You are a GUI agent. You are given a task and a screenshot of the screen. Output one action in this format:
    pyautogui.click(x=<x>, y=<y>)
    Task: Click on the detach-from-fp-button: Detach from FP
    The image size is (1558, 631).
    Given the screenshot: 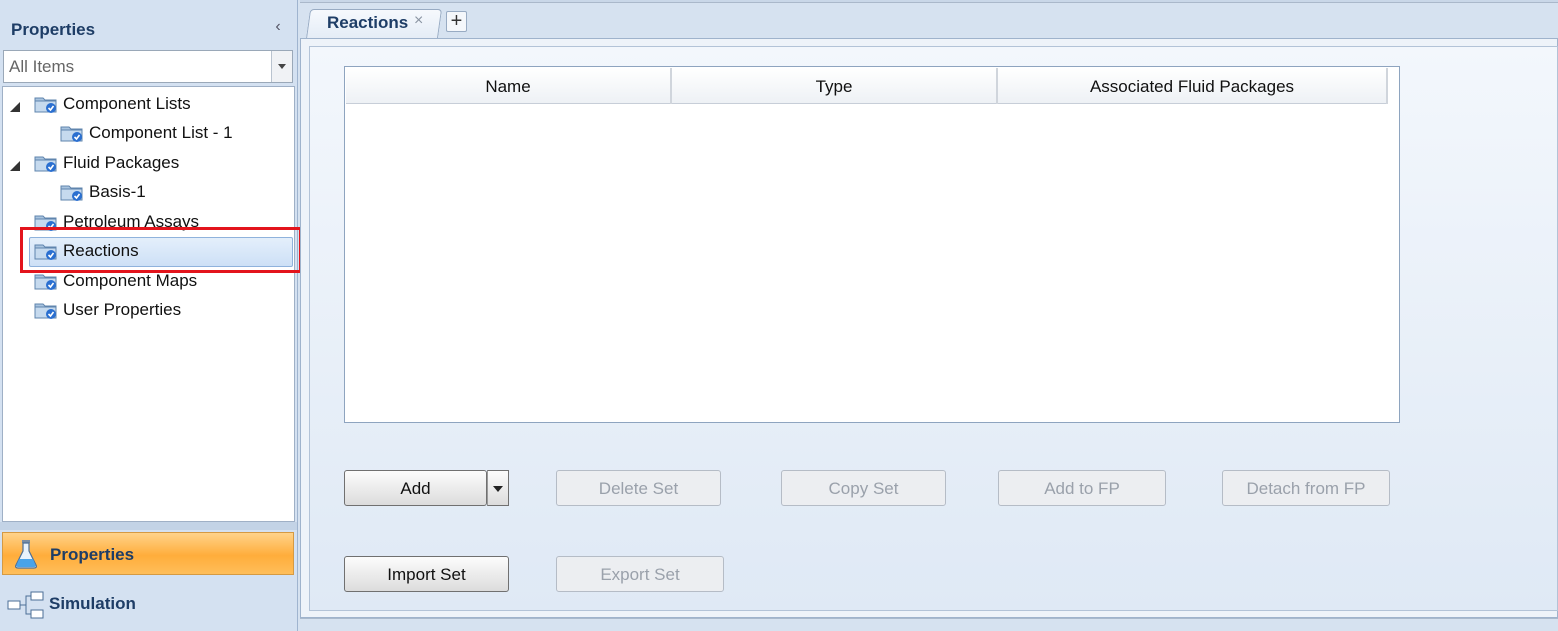 What is the action you would take?
    pyautogui.click(x=1306, y=488)
    